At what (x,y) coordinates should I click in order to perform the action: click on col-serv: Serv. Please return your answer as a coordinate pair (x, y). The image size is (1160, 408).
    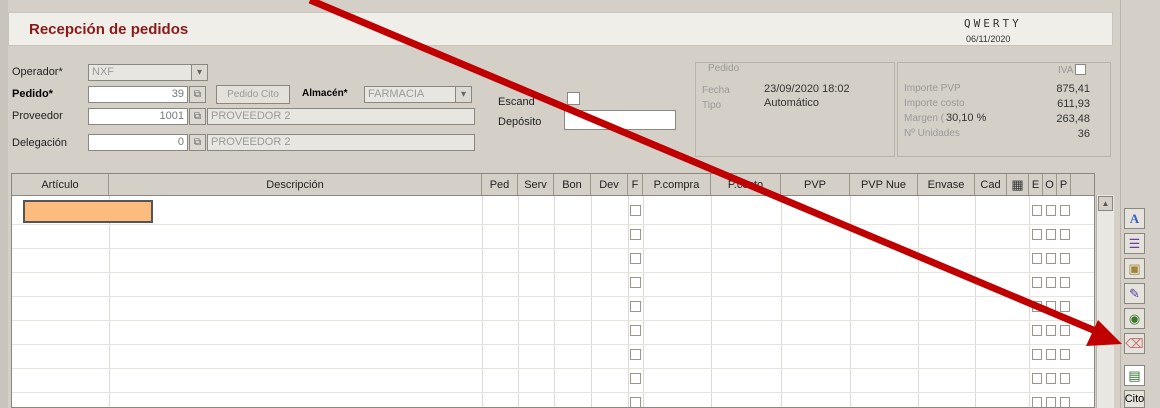
    Looking at the image, I should click on (536, 184).